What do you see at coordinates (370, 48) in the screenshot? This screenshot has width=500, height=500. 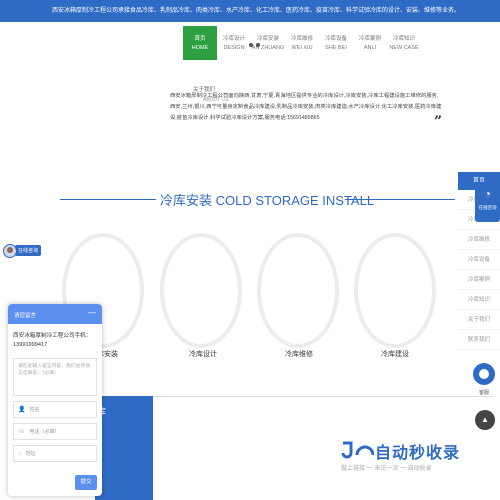 I see `nav-item-en: ANLI` at bounding box center [370, 48].